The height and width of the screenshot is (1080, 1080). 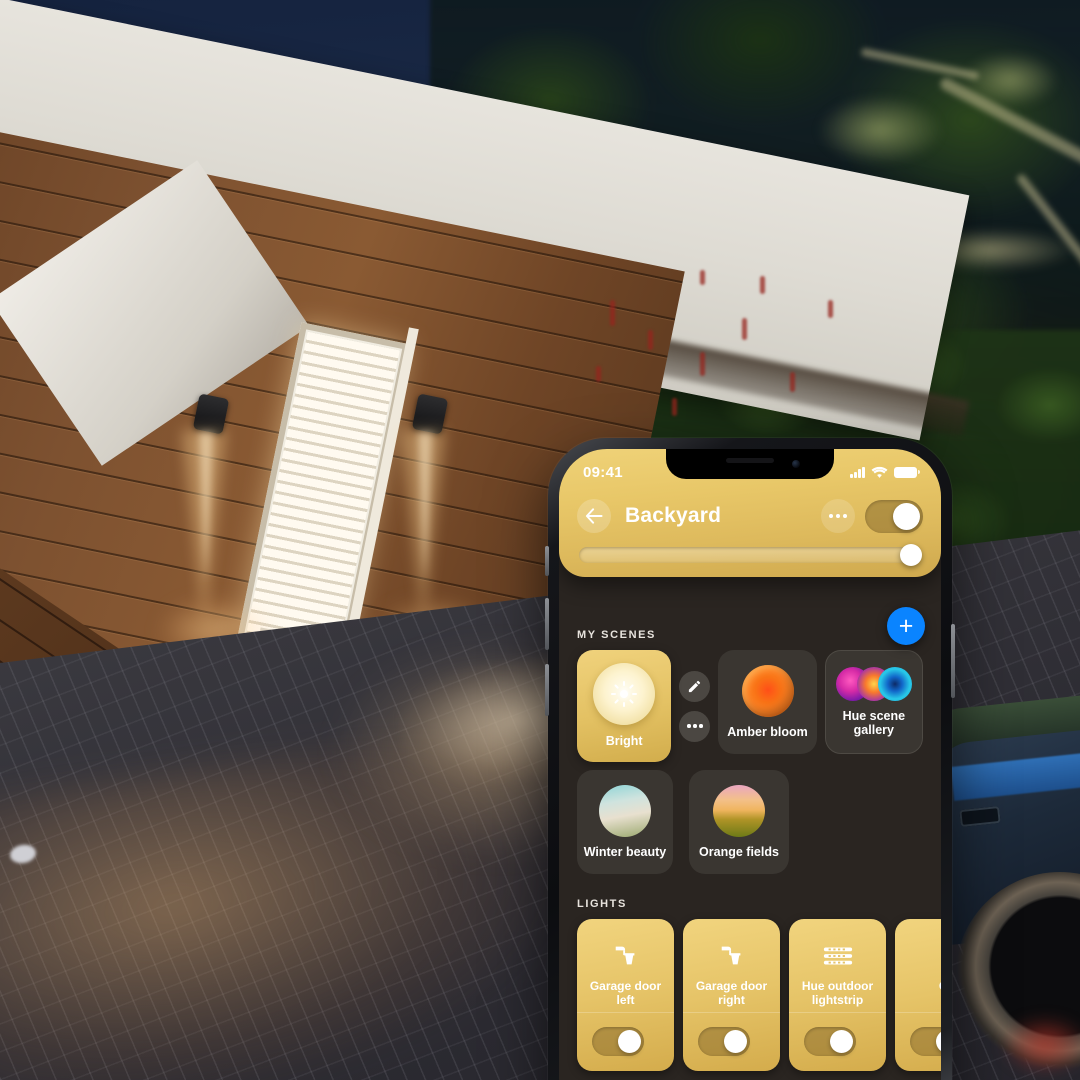 I want to click on light-card-garage-door-right: Garage door right, so click(x=731, y=995).